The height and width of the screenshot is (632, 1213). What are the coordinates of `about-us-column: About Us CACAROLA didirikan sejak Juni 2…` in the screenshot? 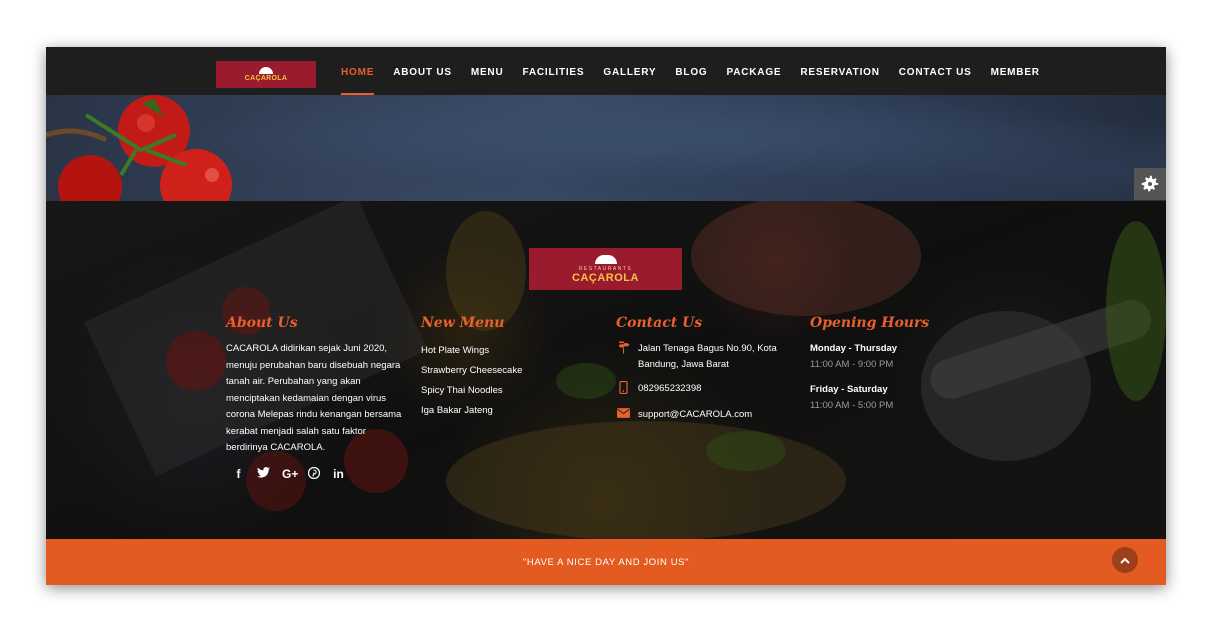 It's located at (315, 398).